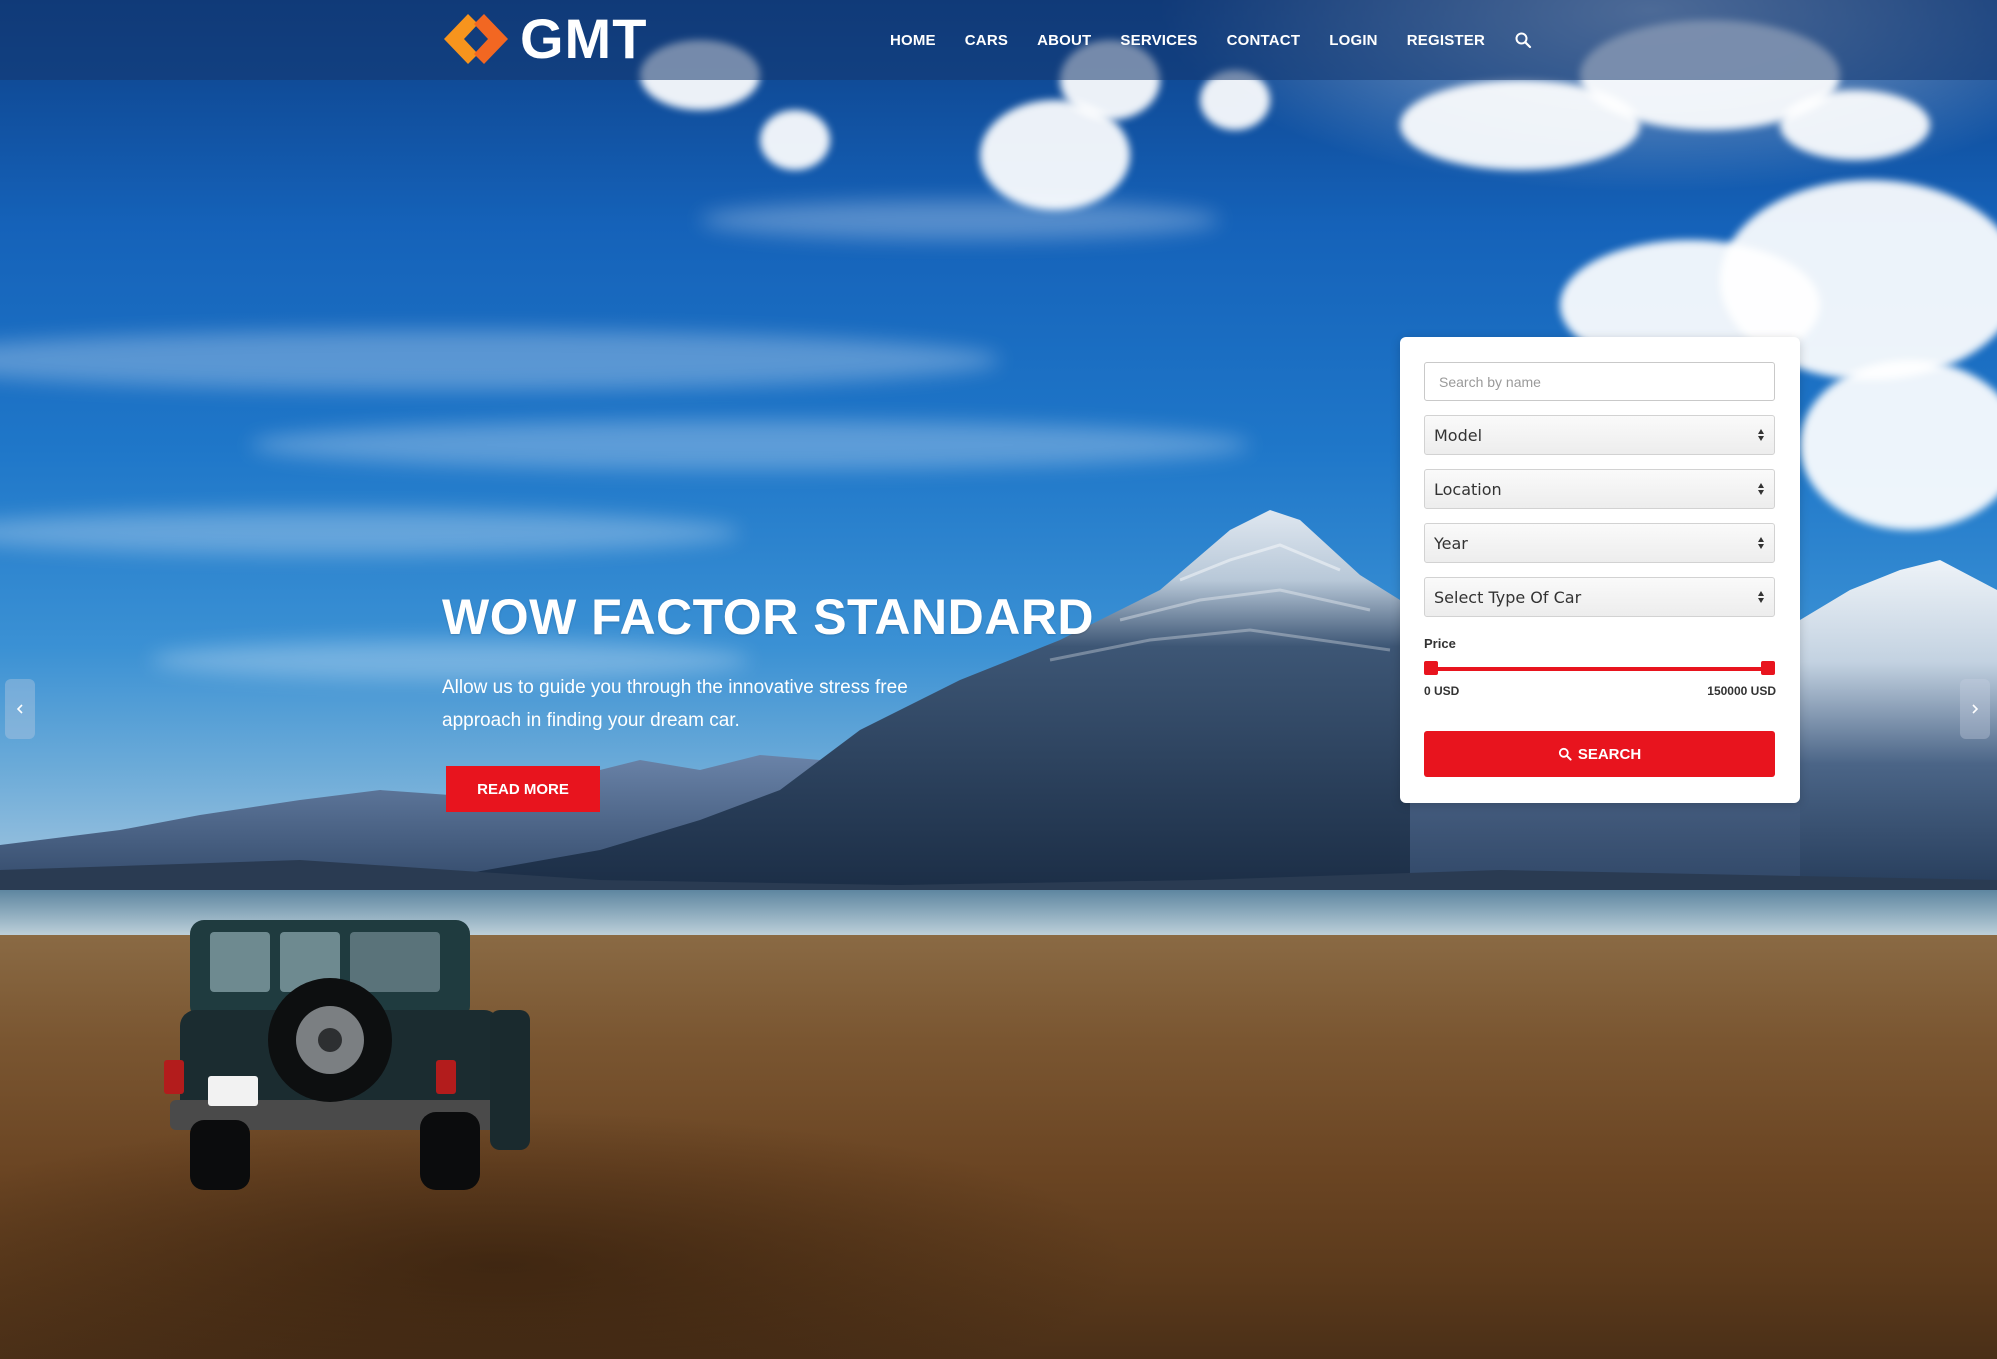 This screenshot has height=1359, width=1997. What do you see at coordinates (1599, 489) in the screenshot?
I see `location-select: Location` at bounding box center [1599, 489].